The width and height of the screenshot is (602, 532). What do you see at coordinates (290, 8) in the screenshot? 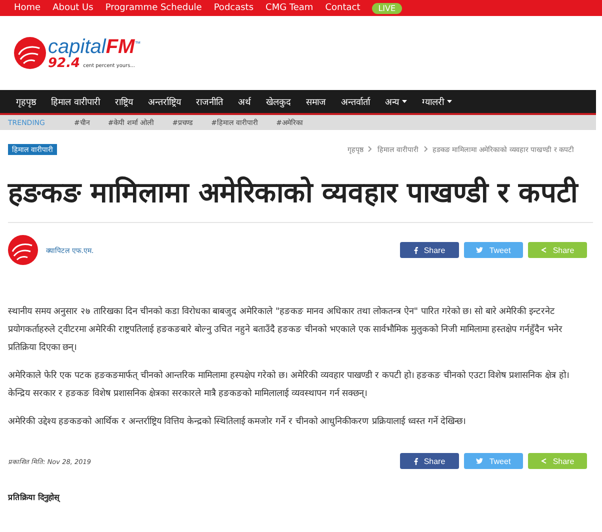
I see `top-nav-link: CMG Team` at bounding box center [290, 8].